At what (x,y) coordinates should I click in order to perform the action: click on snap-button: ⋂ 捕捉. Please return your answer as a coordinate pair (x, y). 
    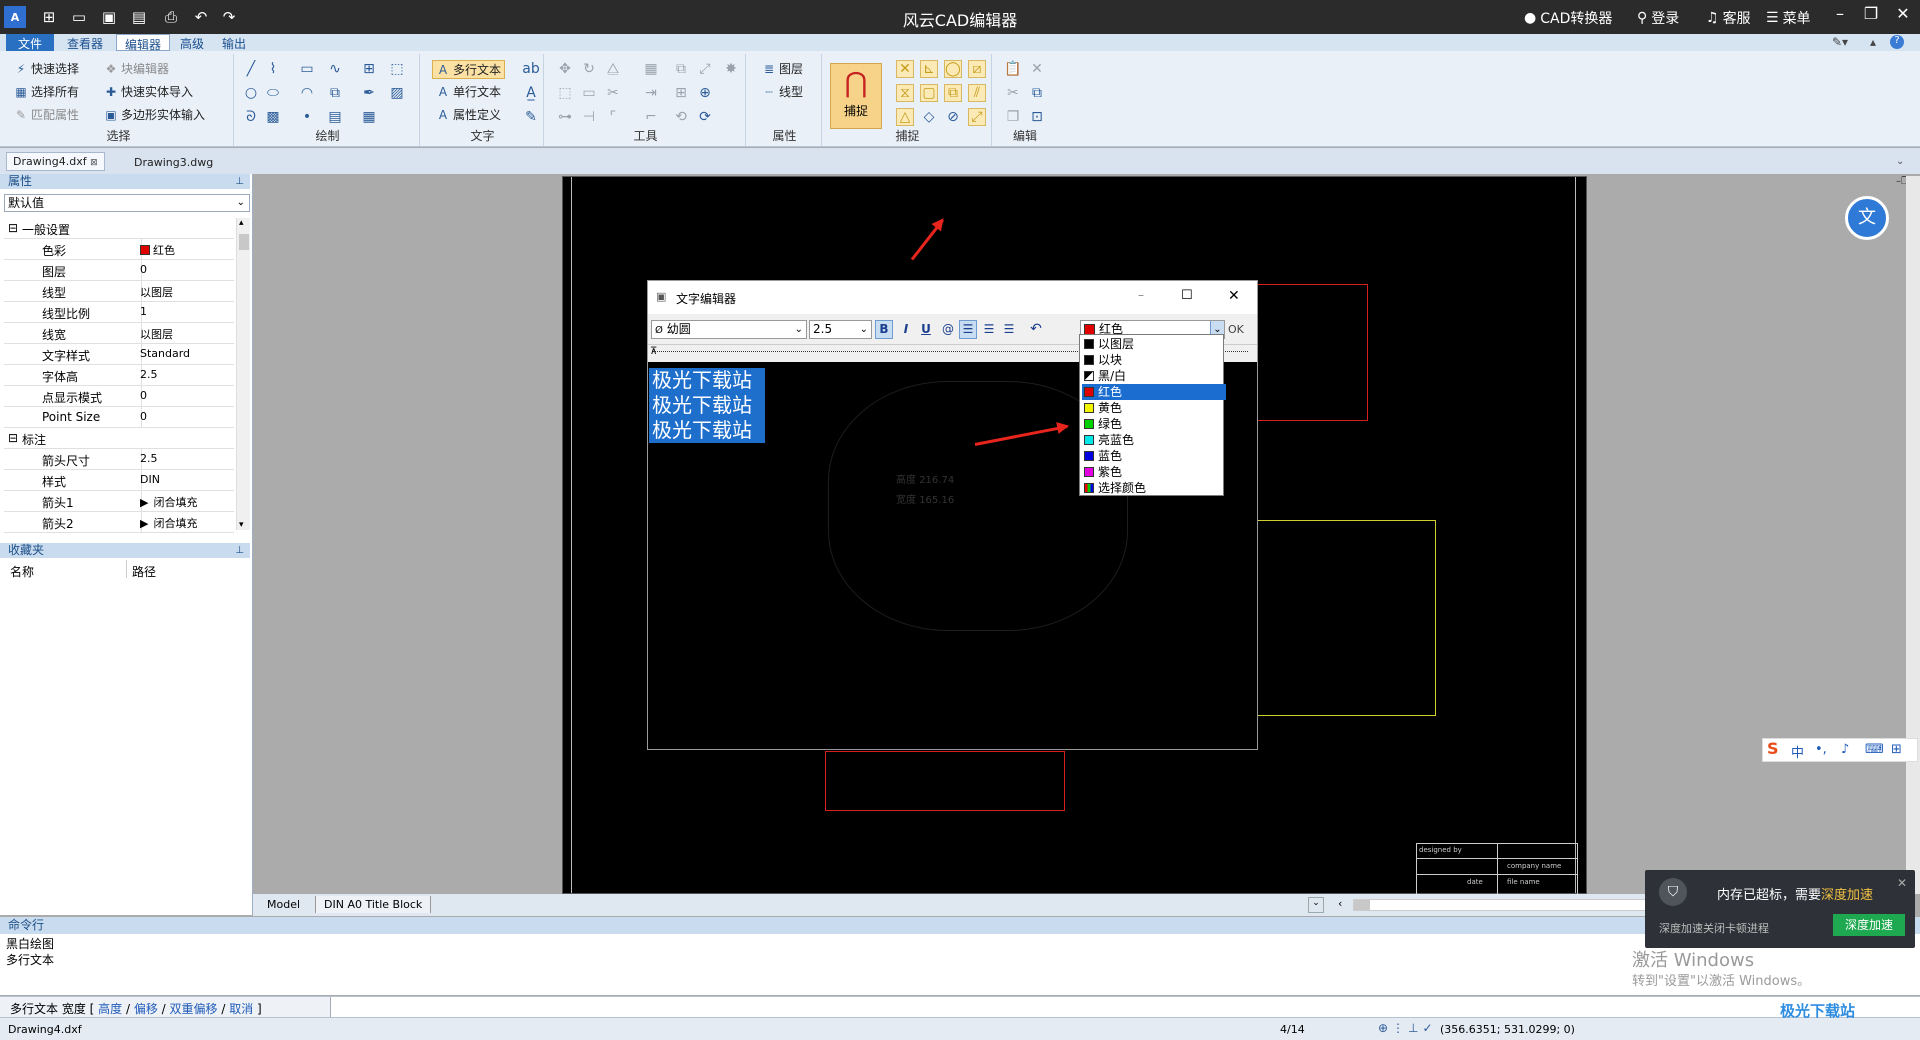
    Looking at the image, I should click on (856, 96).